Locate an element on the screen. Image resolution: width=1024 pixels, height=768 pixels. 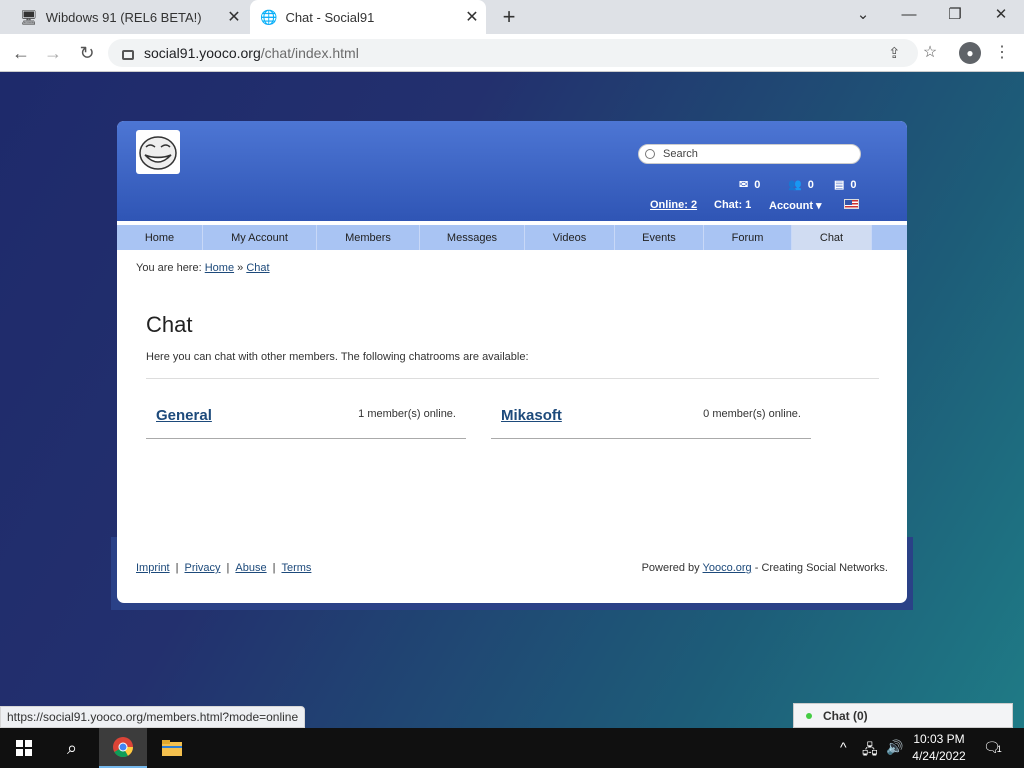
trollface-logo-icon is located at coordinates (158, 153).